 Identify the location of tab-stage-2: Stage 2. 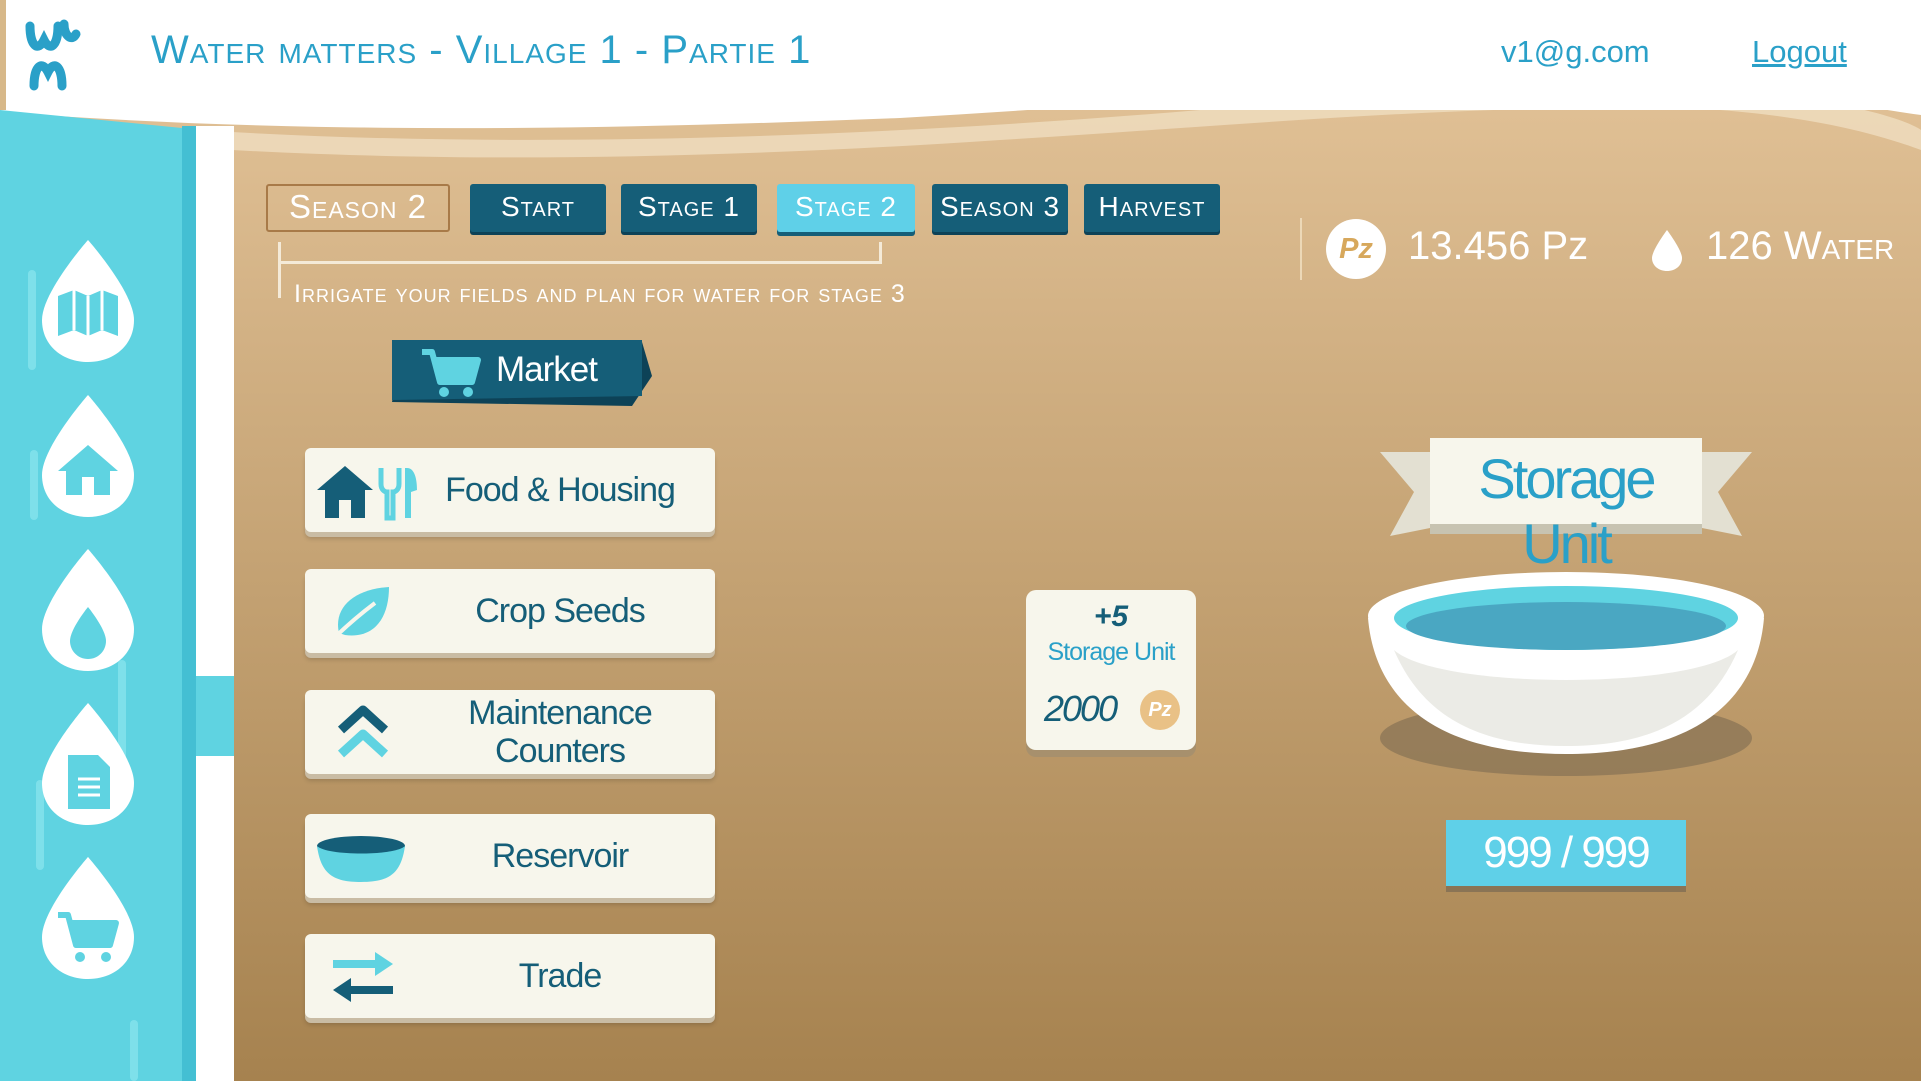
(846, 208).